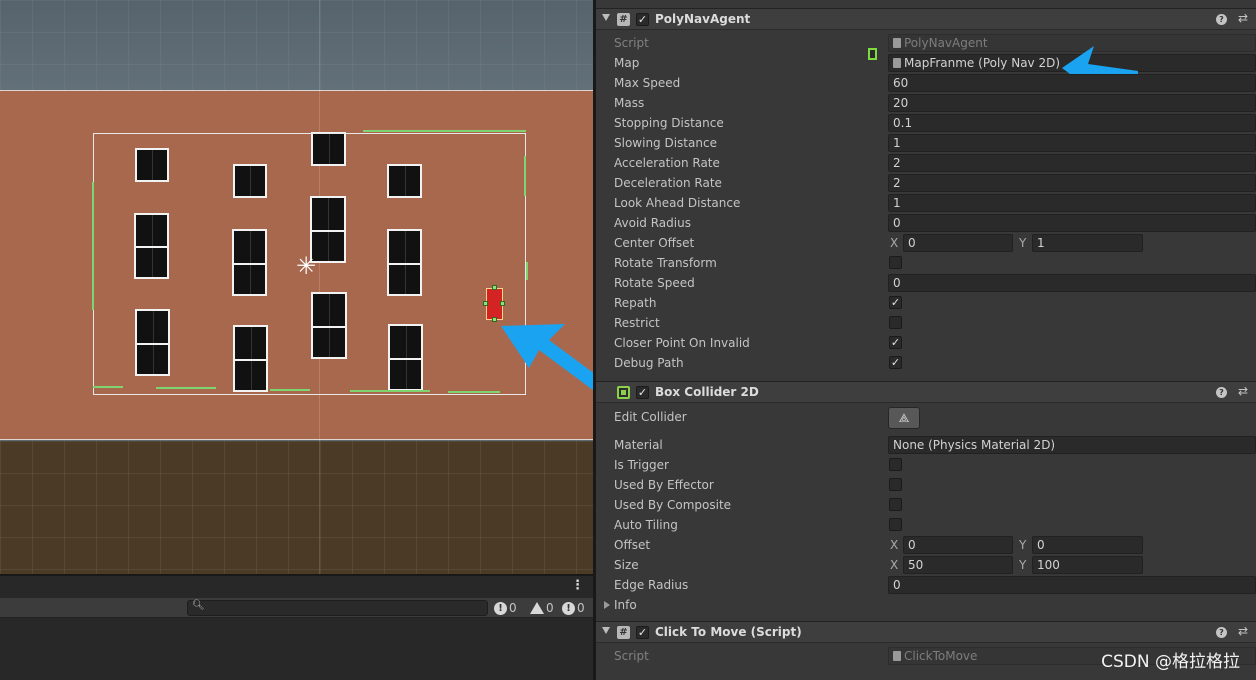  I want to click on field-label: Center Offset, so click(654, 243).